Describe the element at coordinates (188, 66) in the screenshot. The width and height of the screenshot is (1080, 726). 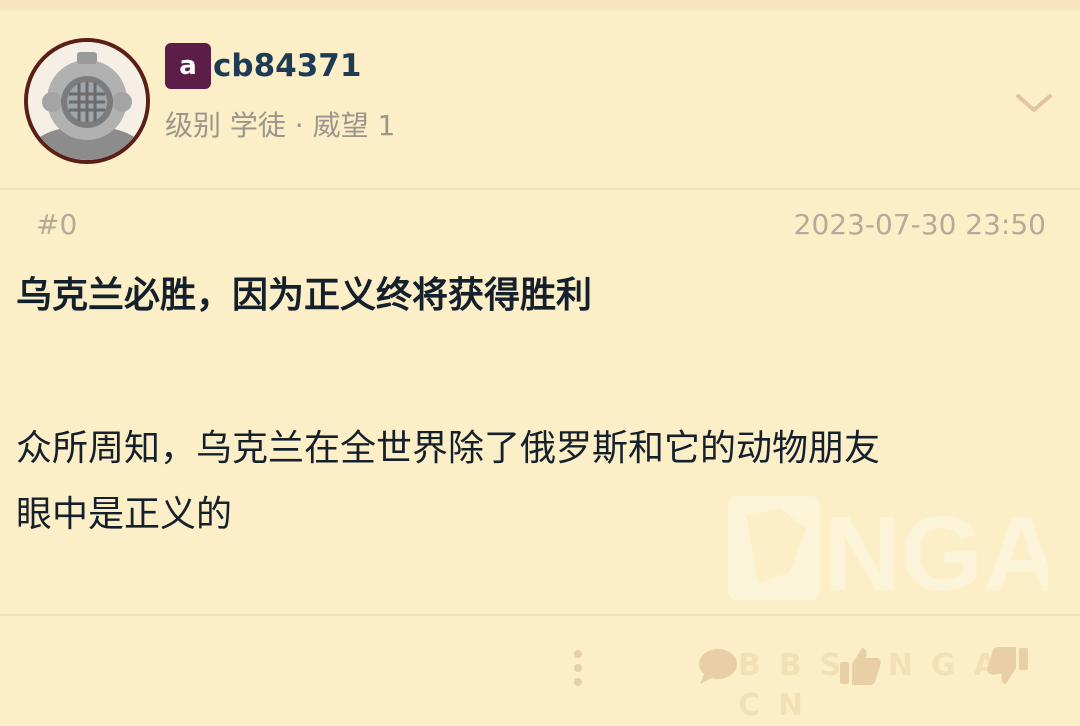
I see `user-badge: a` at that location.